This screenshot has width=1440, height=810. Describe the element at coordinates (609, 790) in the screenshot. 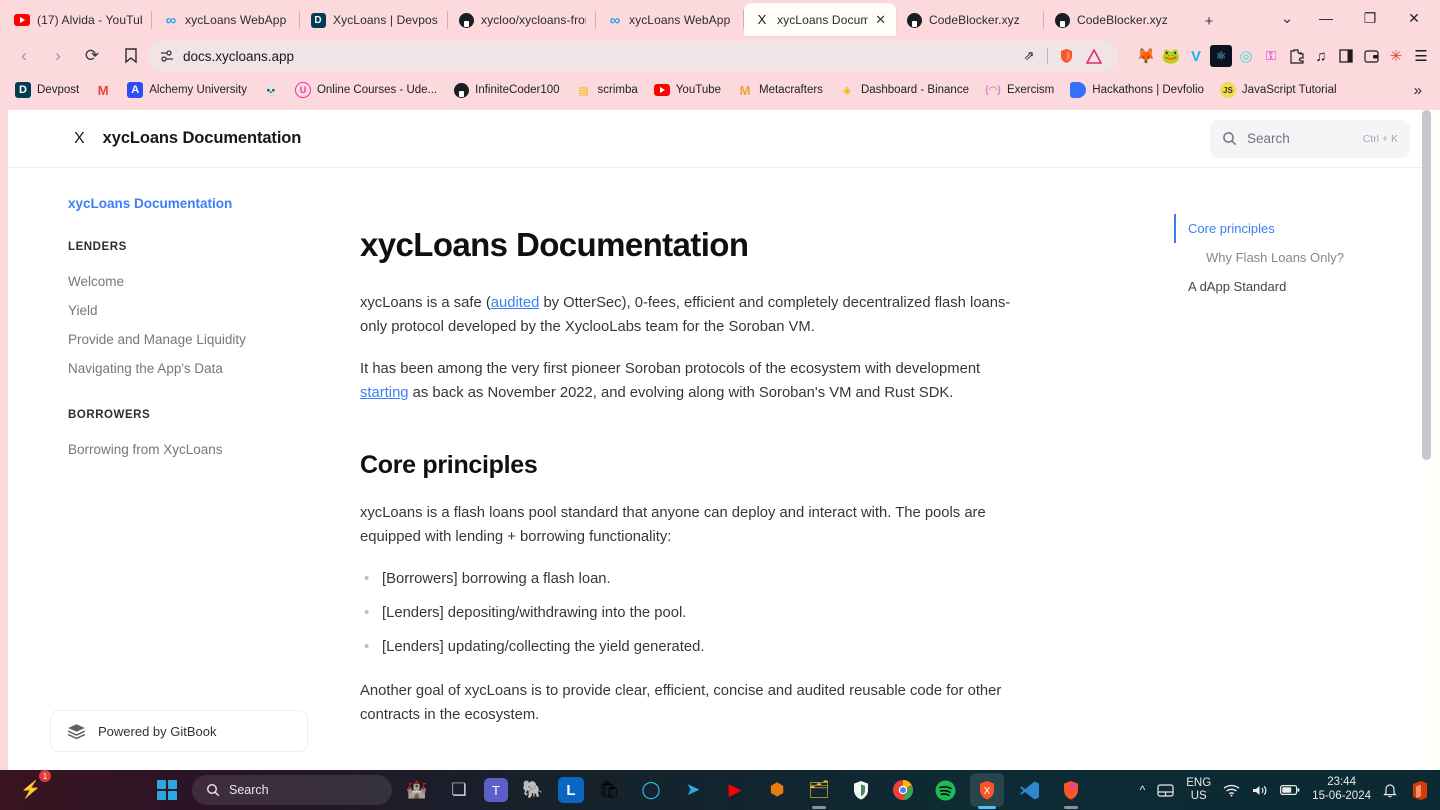

I see `microsoft-store-icon: 🛍` at that location.